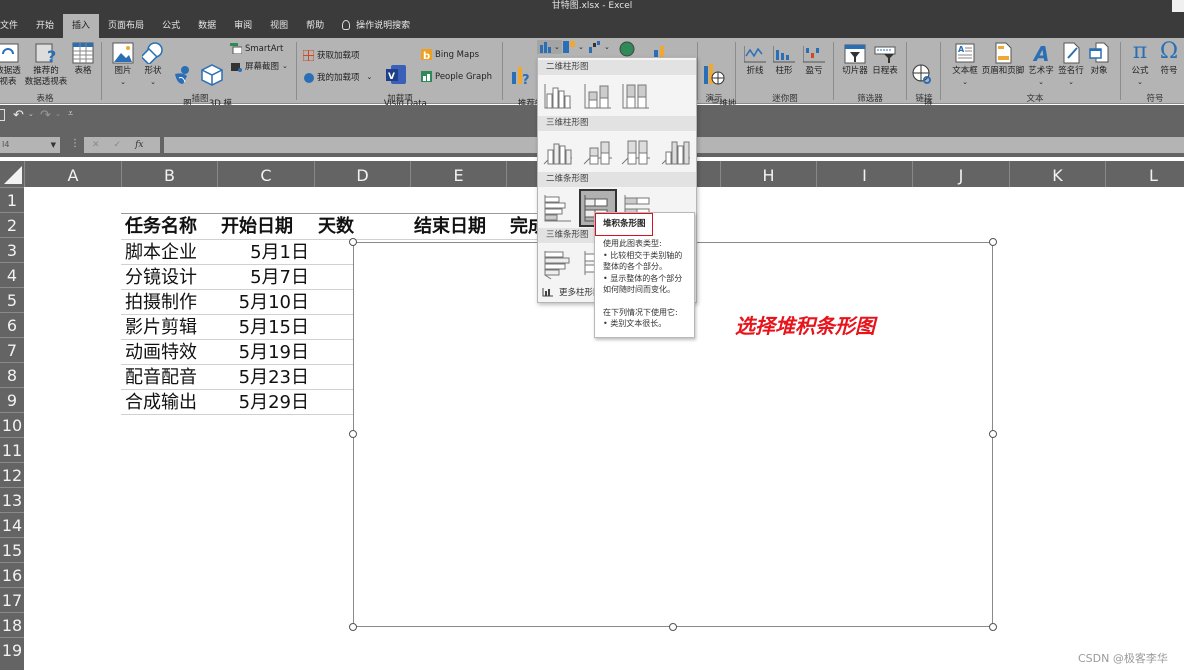 The image size is (1184, 670). Describe the element at coordinates (1099, 59) in the screenshot. I see `object-button: 对象` at that location.